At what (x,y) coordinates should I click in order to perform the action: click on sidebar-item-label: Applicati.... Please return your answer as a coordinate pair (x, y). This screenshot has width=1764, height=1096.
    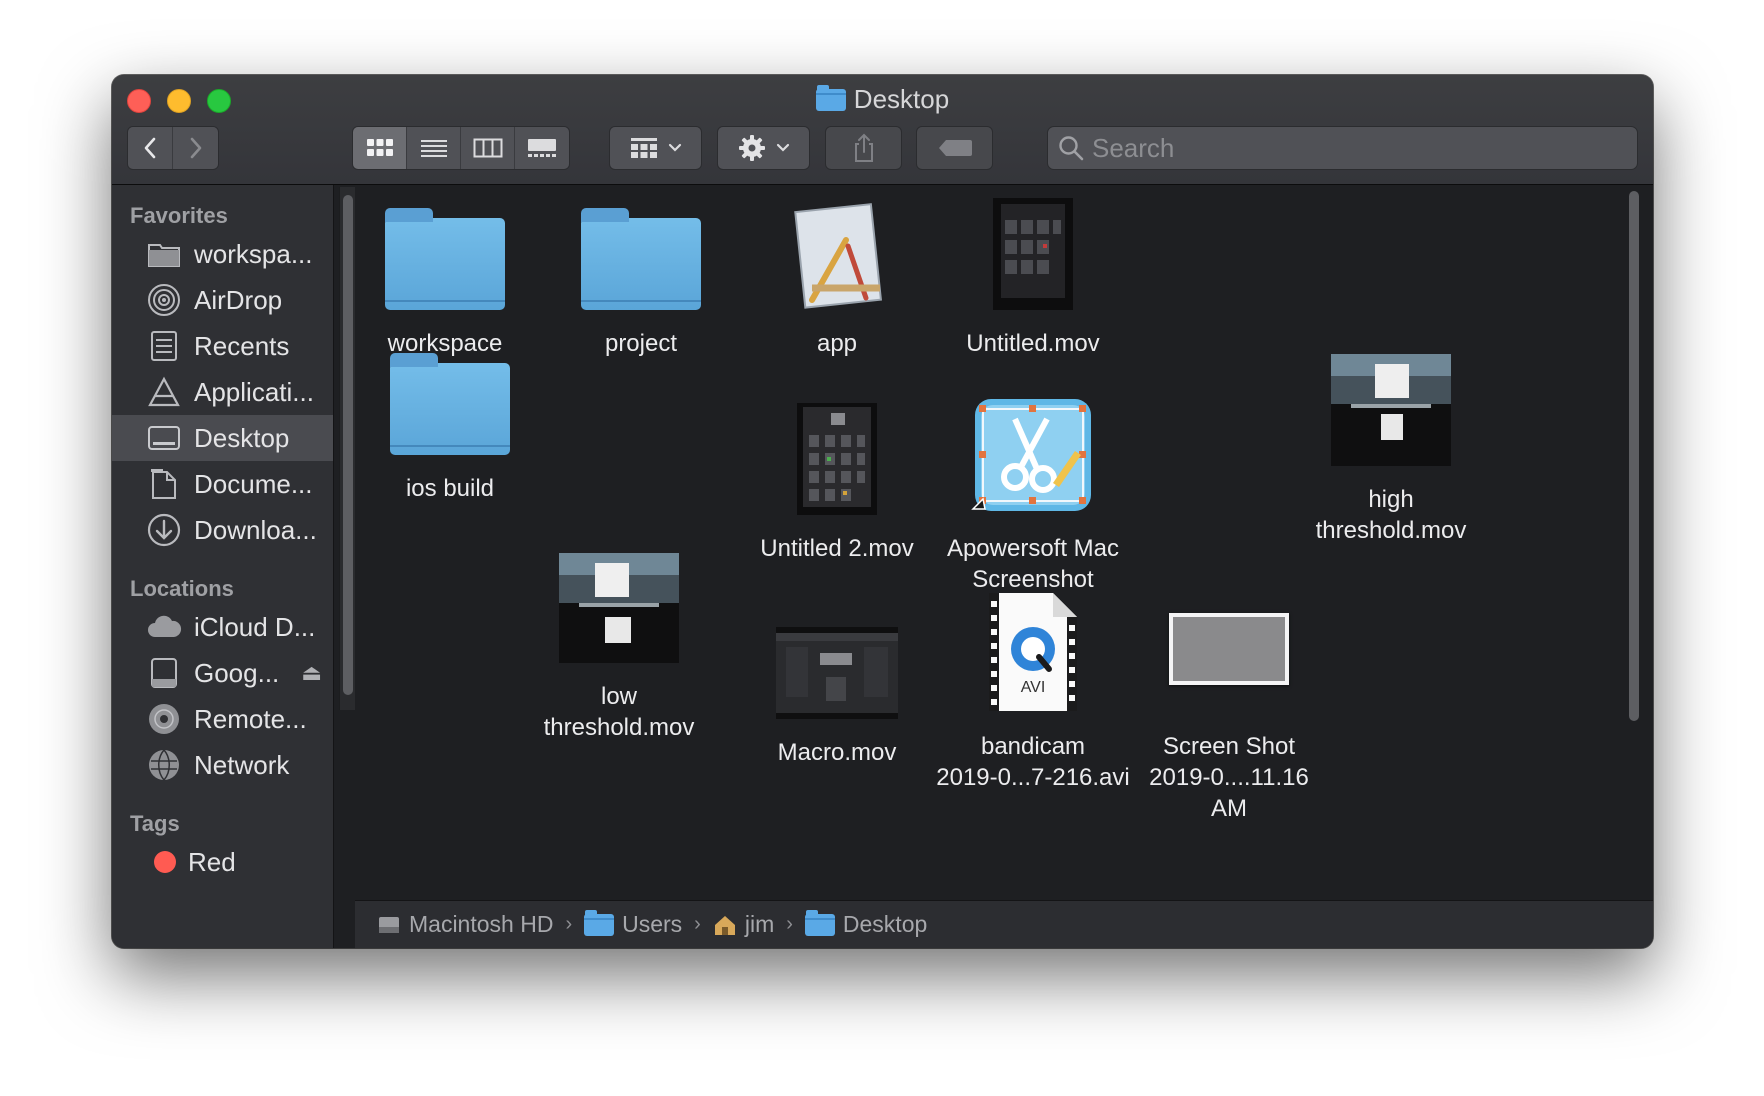
    Looking at the image, I should click on (254, 391).